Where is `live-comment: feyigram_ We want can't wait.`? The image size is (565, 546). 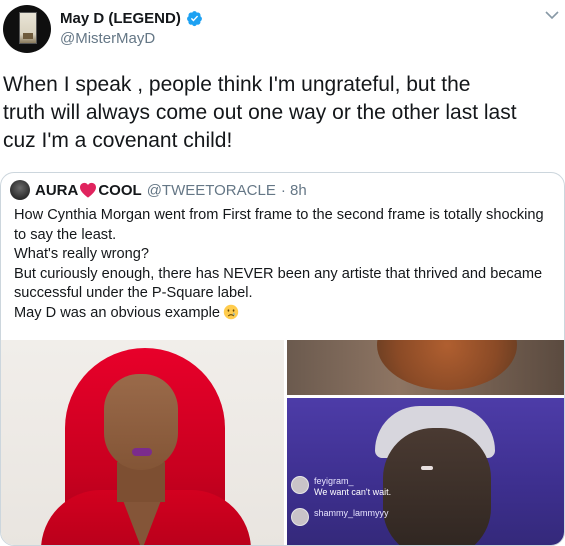 live-comment: feyigram_ We want can't wait. is located at coordinates (341, 487).